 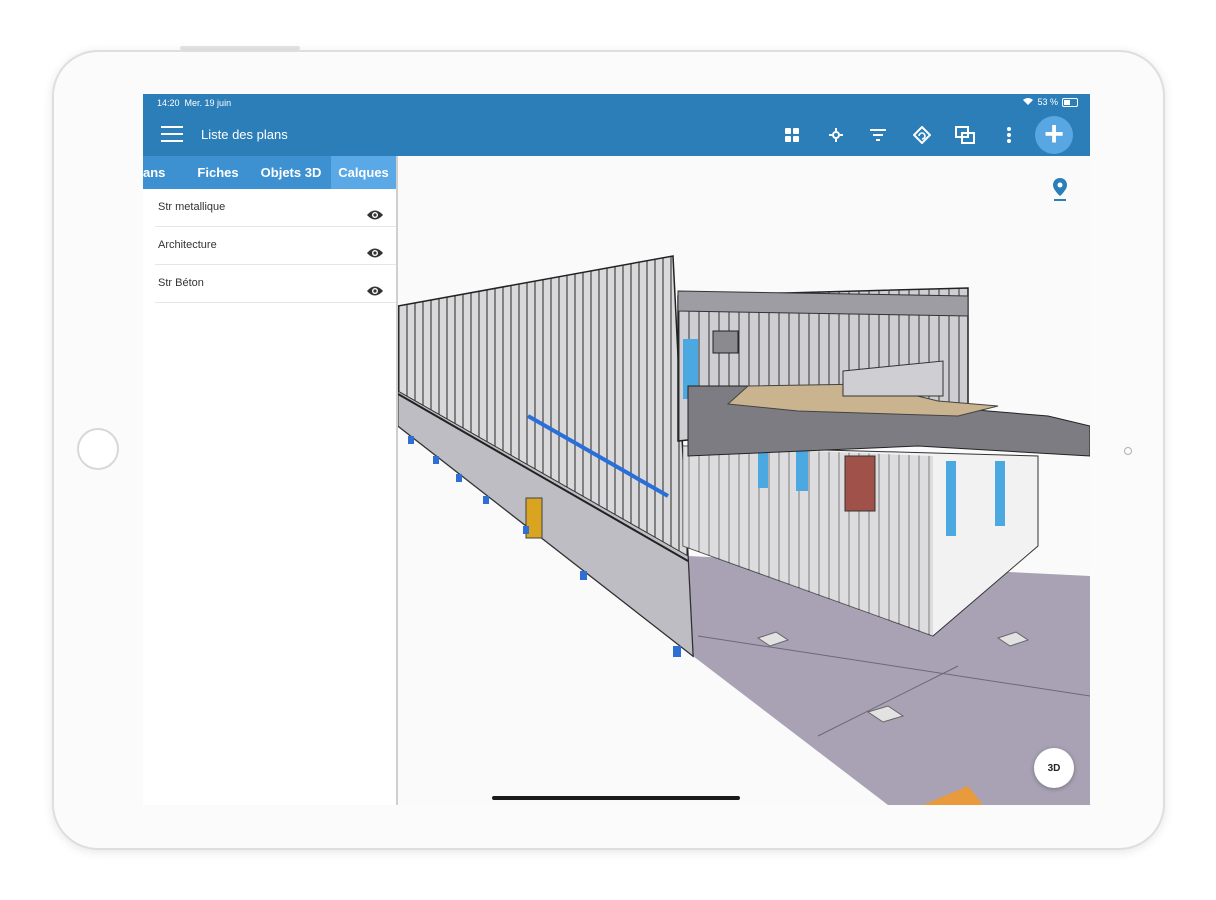 I want to click on tab-objets-3d: Objets 3D, so click(x=291, y=172).